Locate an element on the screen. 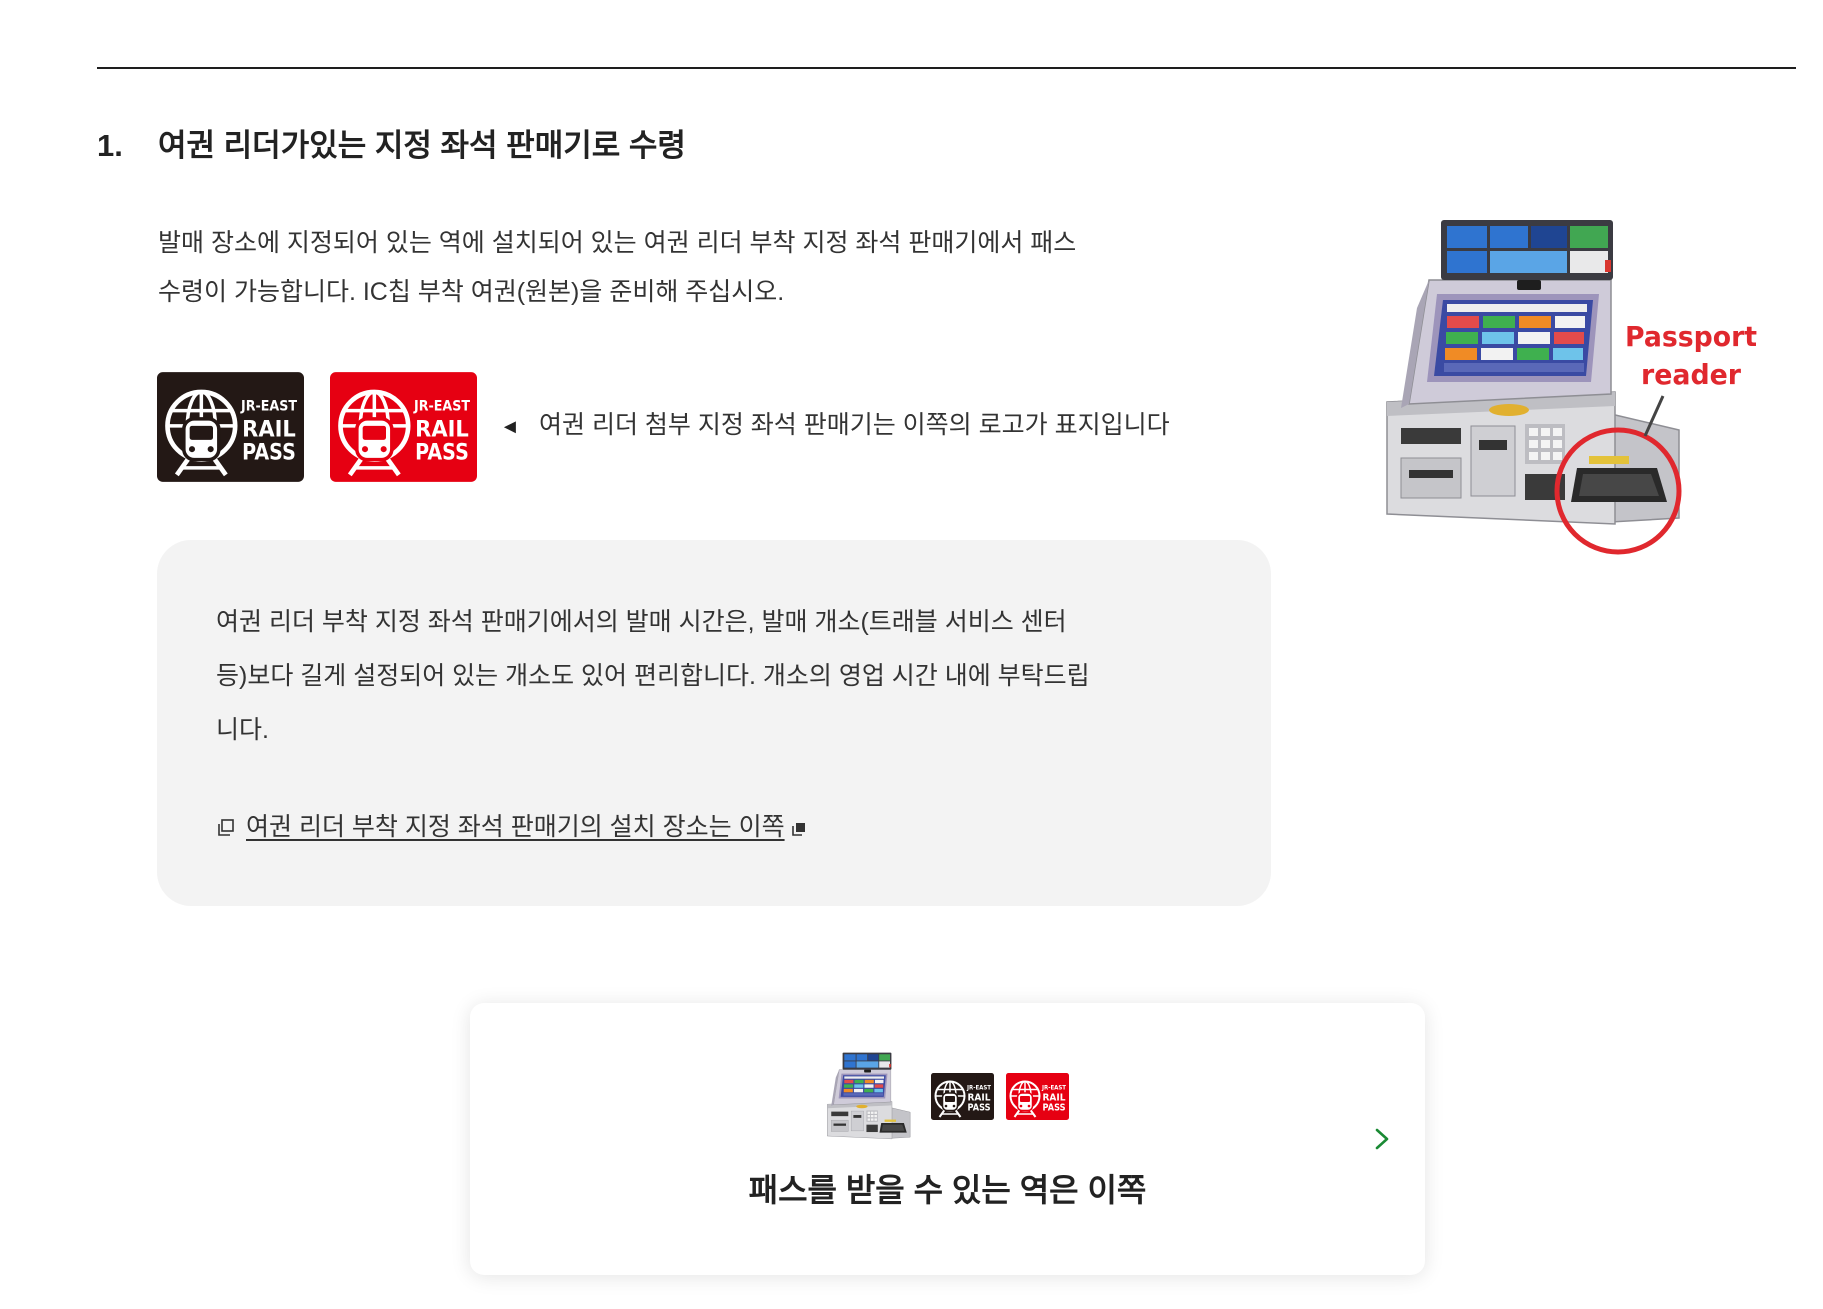 The width and height of the screenshot is (1823, 1309). section-divider is located at coordinates (946, 68).